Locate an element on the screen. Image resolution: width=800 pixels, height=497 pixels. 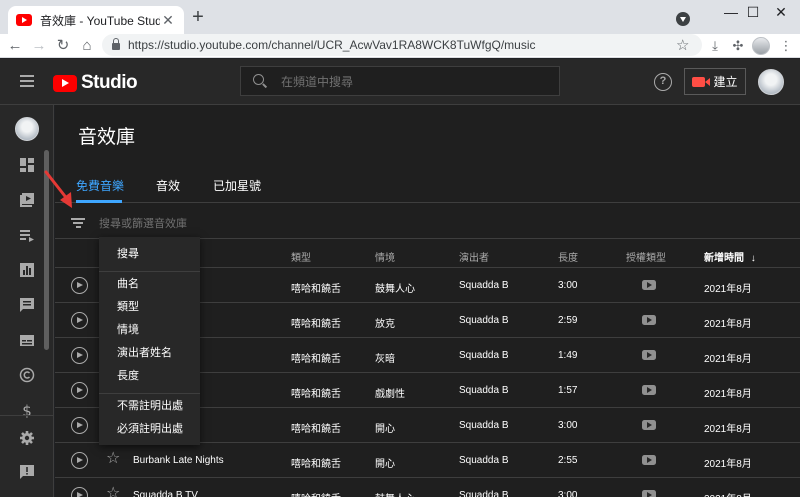
channel-search-placeholder: 在頻道中搜尋 is located at coordinates (317, 81).